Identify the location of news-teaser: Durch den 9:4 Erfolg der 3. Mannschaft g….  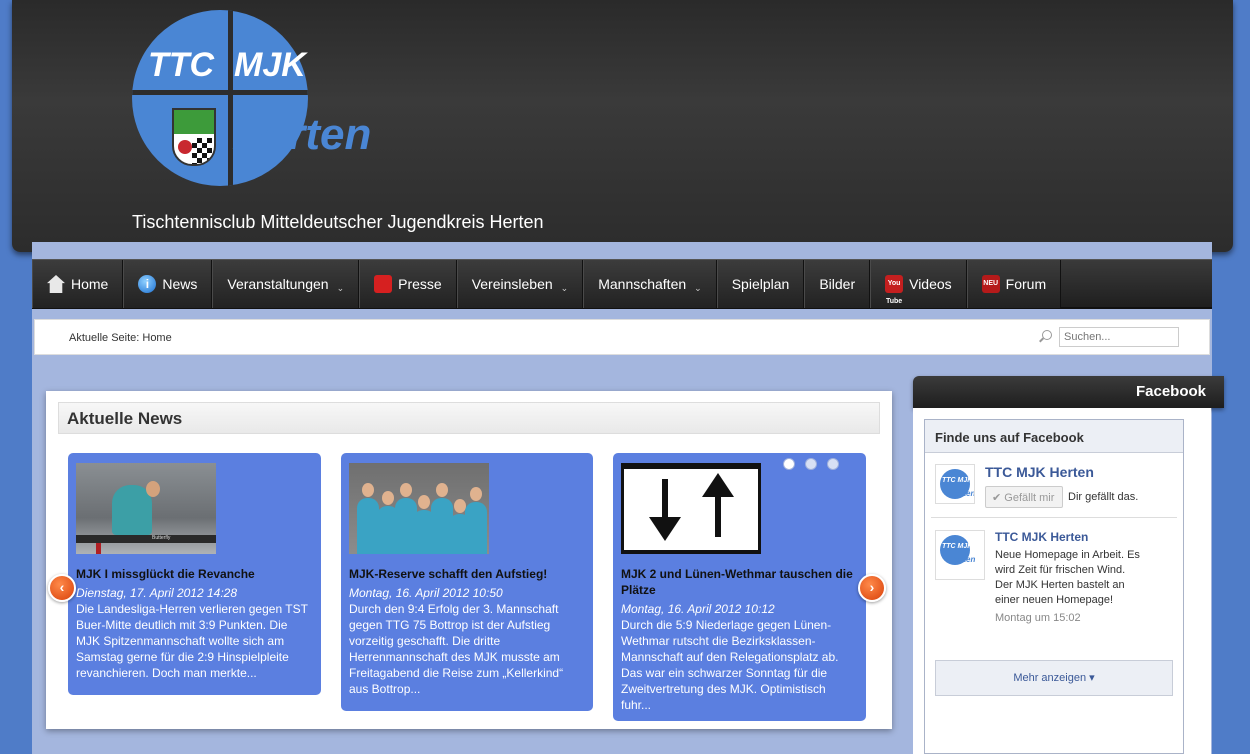
(456, 649).